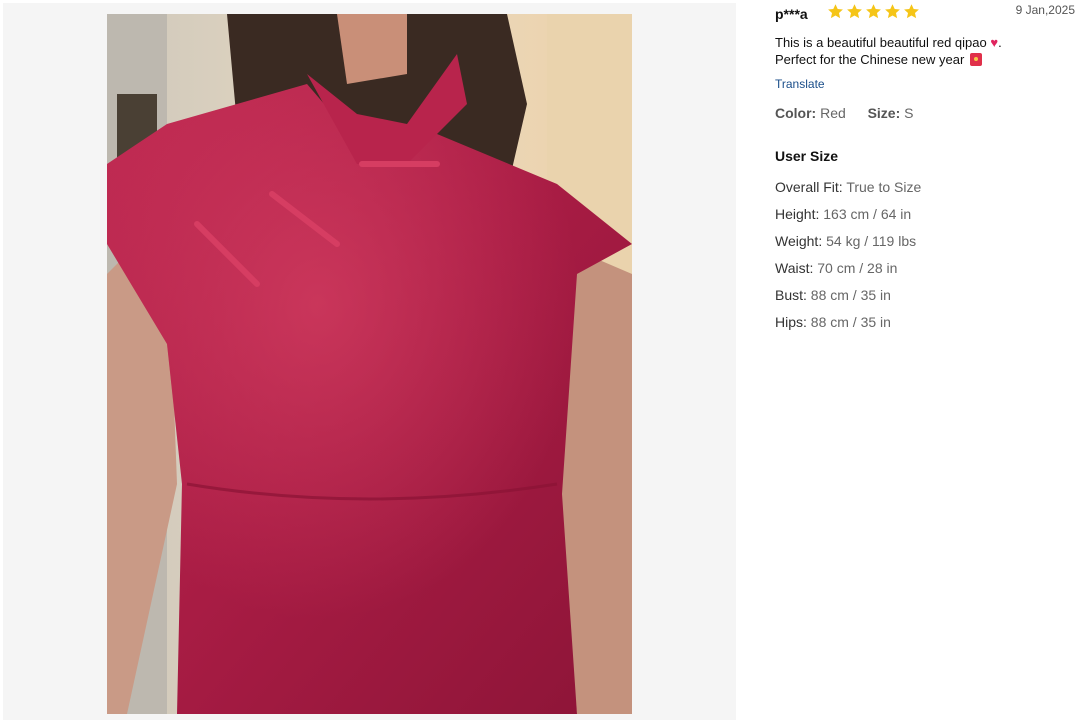 The width and height of the screenshot is (1082, 722). Describe the element at coordinates (871, 241) in the screenshot. I see `size-row-value: 54 kg / 119 lbs` at that location.